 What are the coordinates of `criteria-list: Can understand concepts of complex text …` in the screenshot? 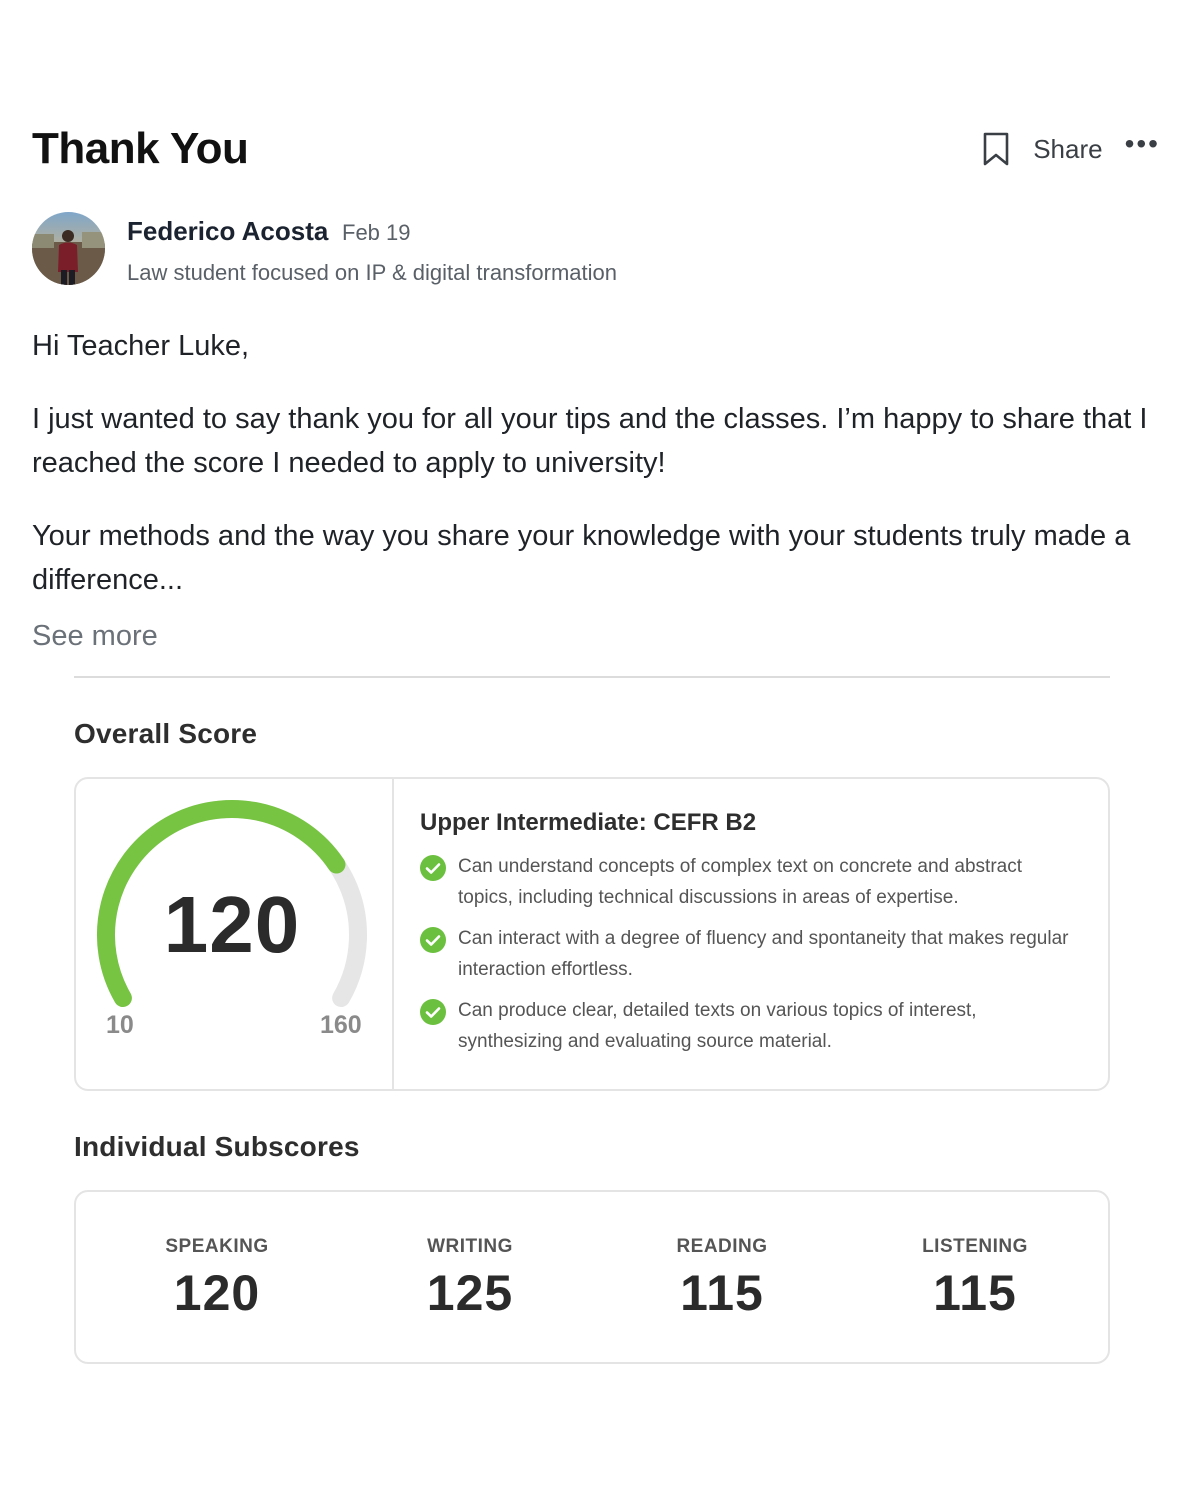 It's located at (750, 954).